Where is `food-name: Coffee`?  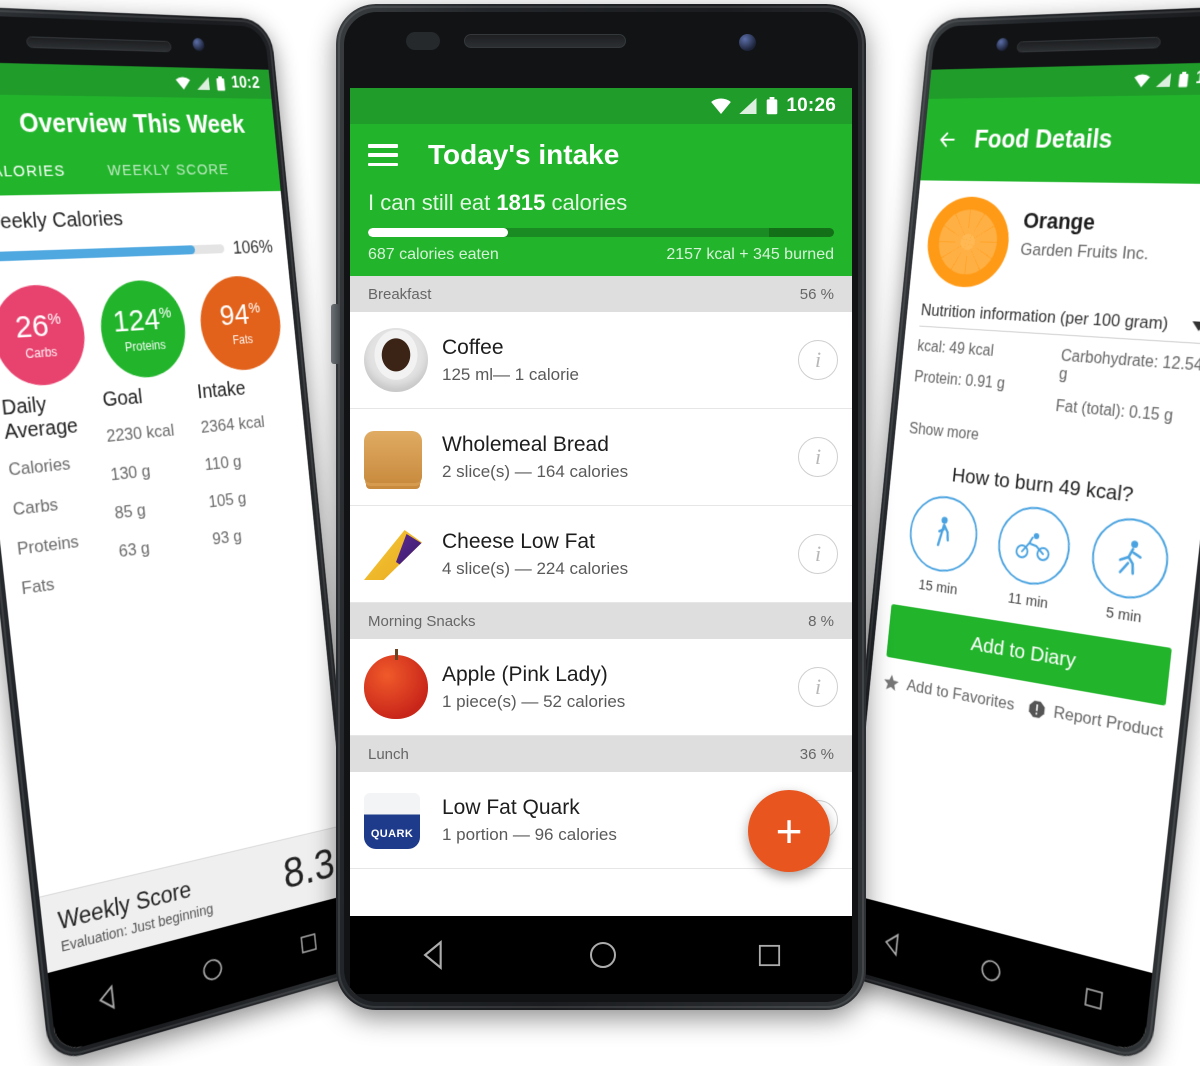 food-name: Coffee is located at coordinates (473, 347).